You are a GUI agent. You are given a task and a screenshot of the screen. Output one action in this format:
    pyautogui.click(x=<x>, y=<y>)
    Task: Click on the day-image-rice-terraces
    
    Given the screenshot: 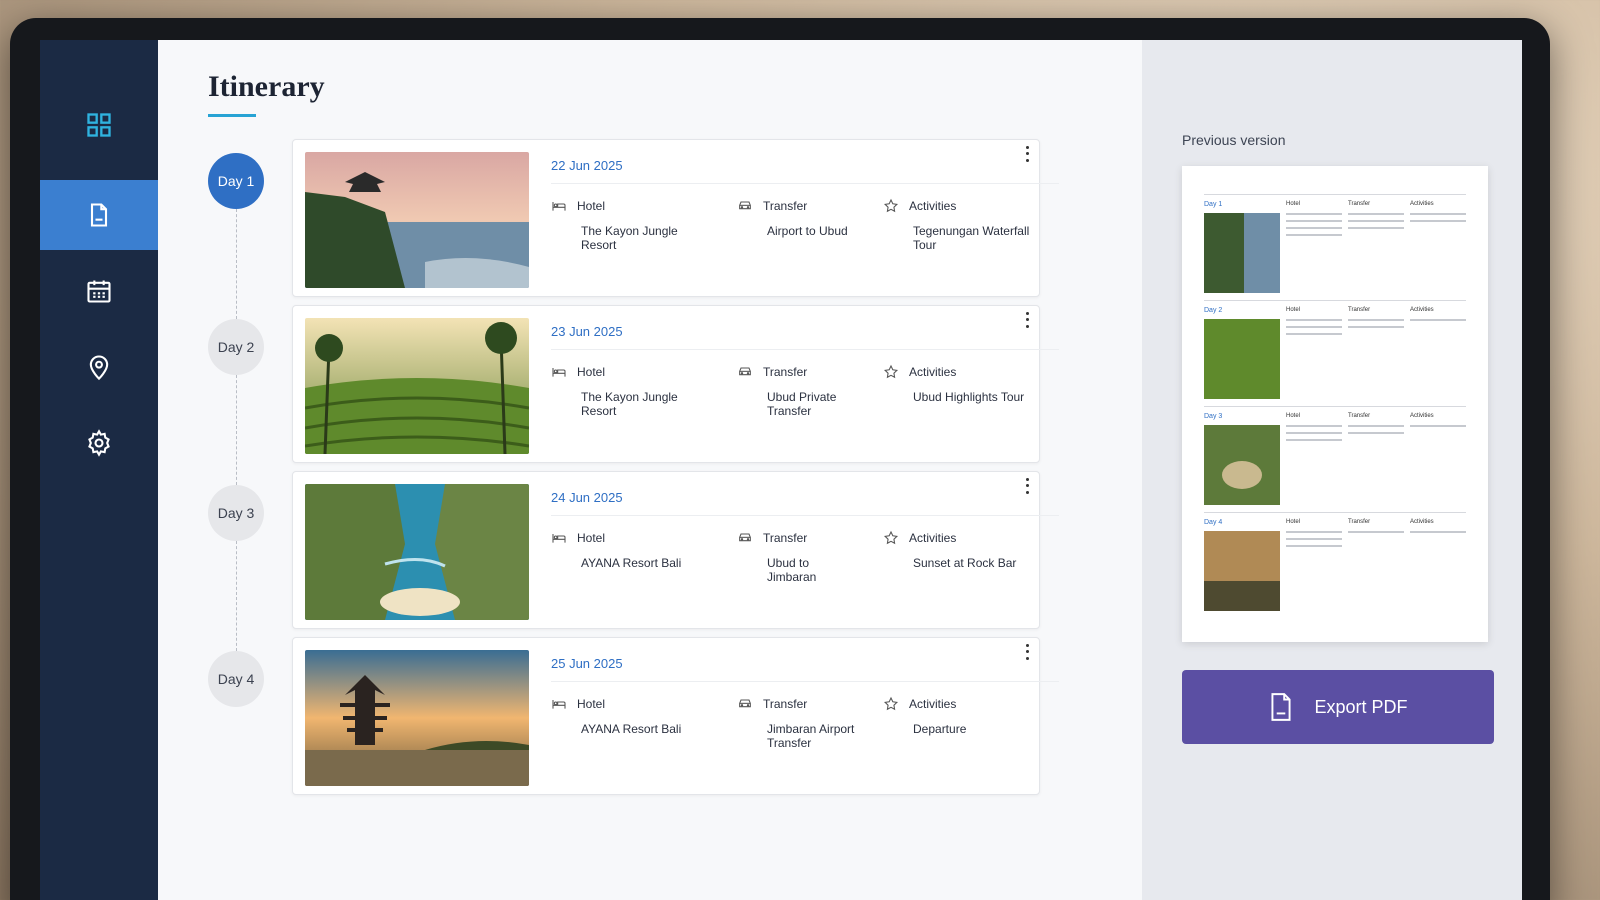 What is the action you would take?
    pyautogui.click(x=417, y=386)
    